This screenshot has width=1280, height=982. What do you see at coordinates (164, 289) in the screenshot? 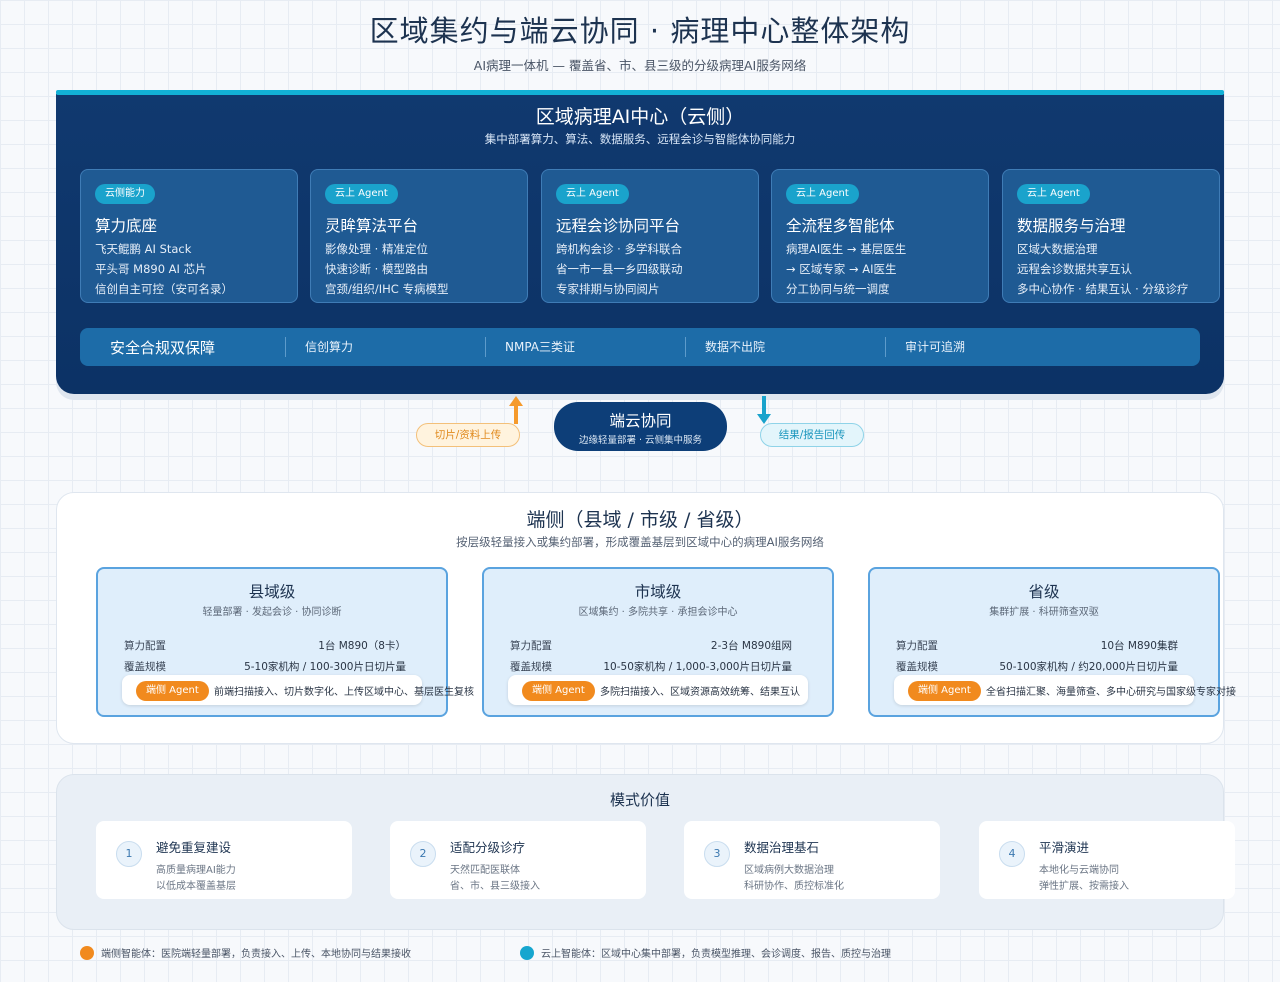
I see `cloud-card-line: 信创自主可控（安可名录）` at bounding box center [164, 289].